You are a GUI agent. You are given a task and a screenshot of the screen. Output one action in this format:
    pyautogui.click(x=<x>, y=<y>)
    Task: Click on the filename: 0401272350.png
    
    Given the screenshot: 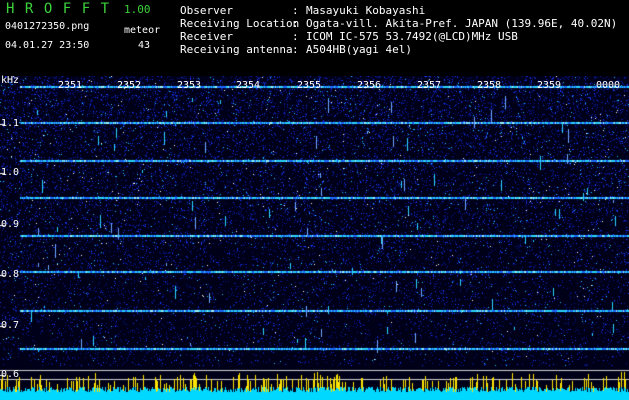 What is the action you would take?
    pyautogui.click(x=47, y=26)
    